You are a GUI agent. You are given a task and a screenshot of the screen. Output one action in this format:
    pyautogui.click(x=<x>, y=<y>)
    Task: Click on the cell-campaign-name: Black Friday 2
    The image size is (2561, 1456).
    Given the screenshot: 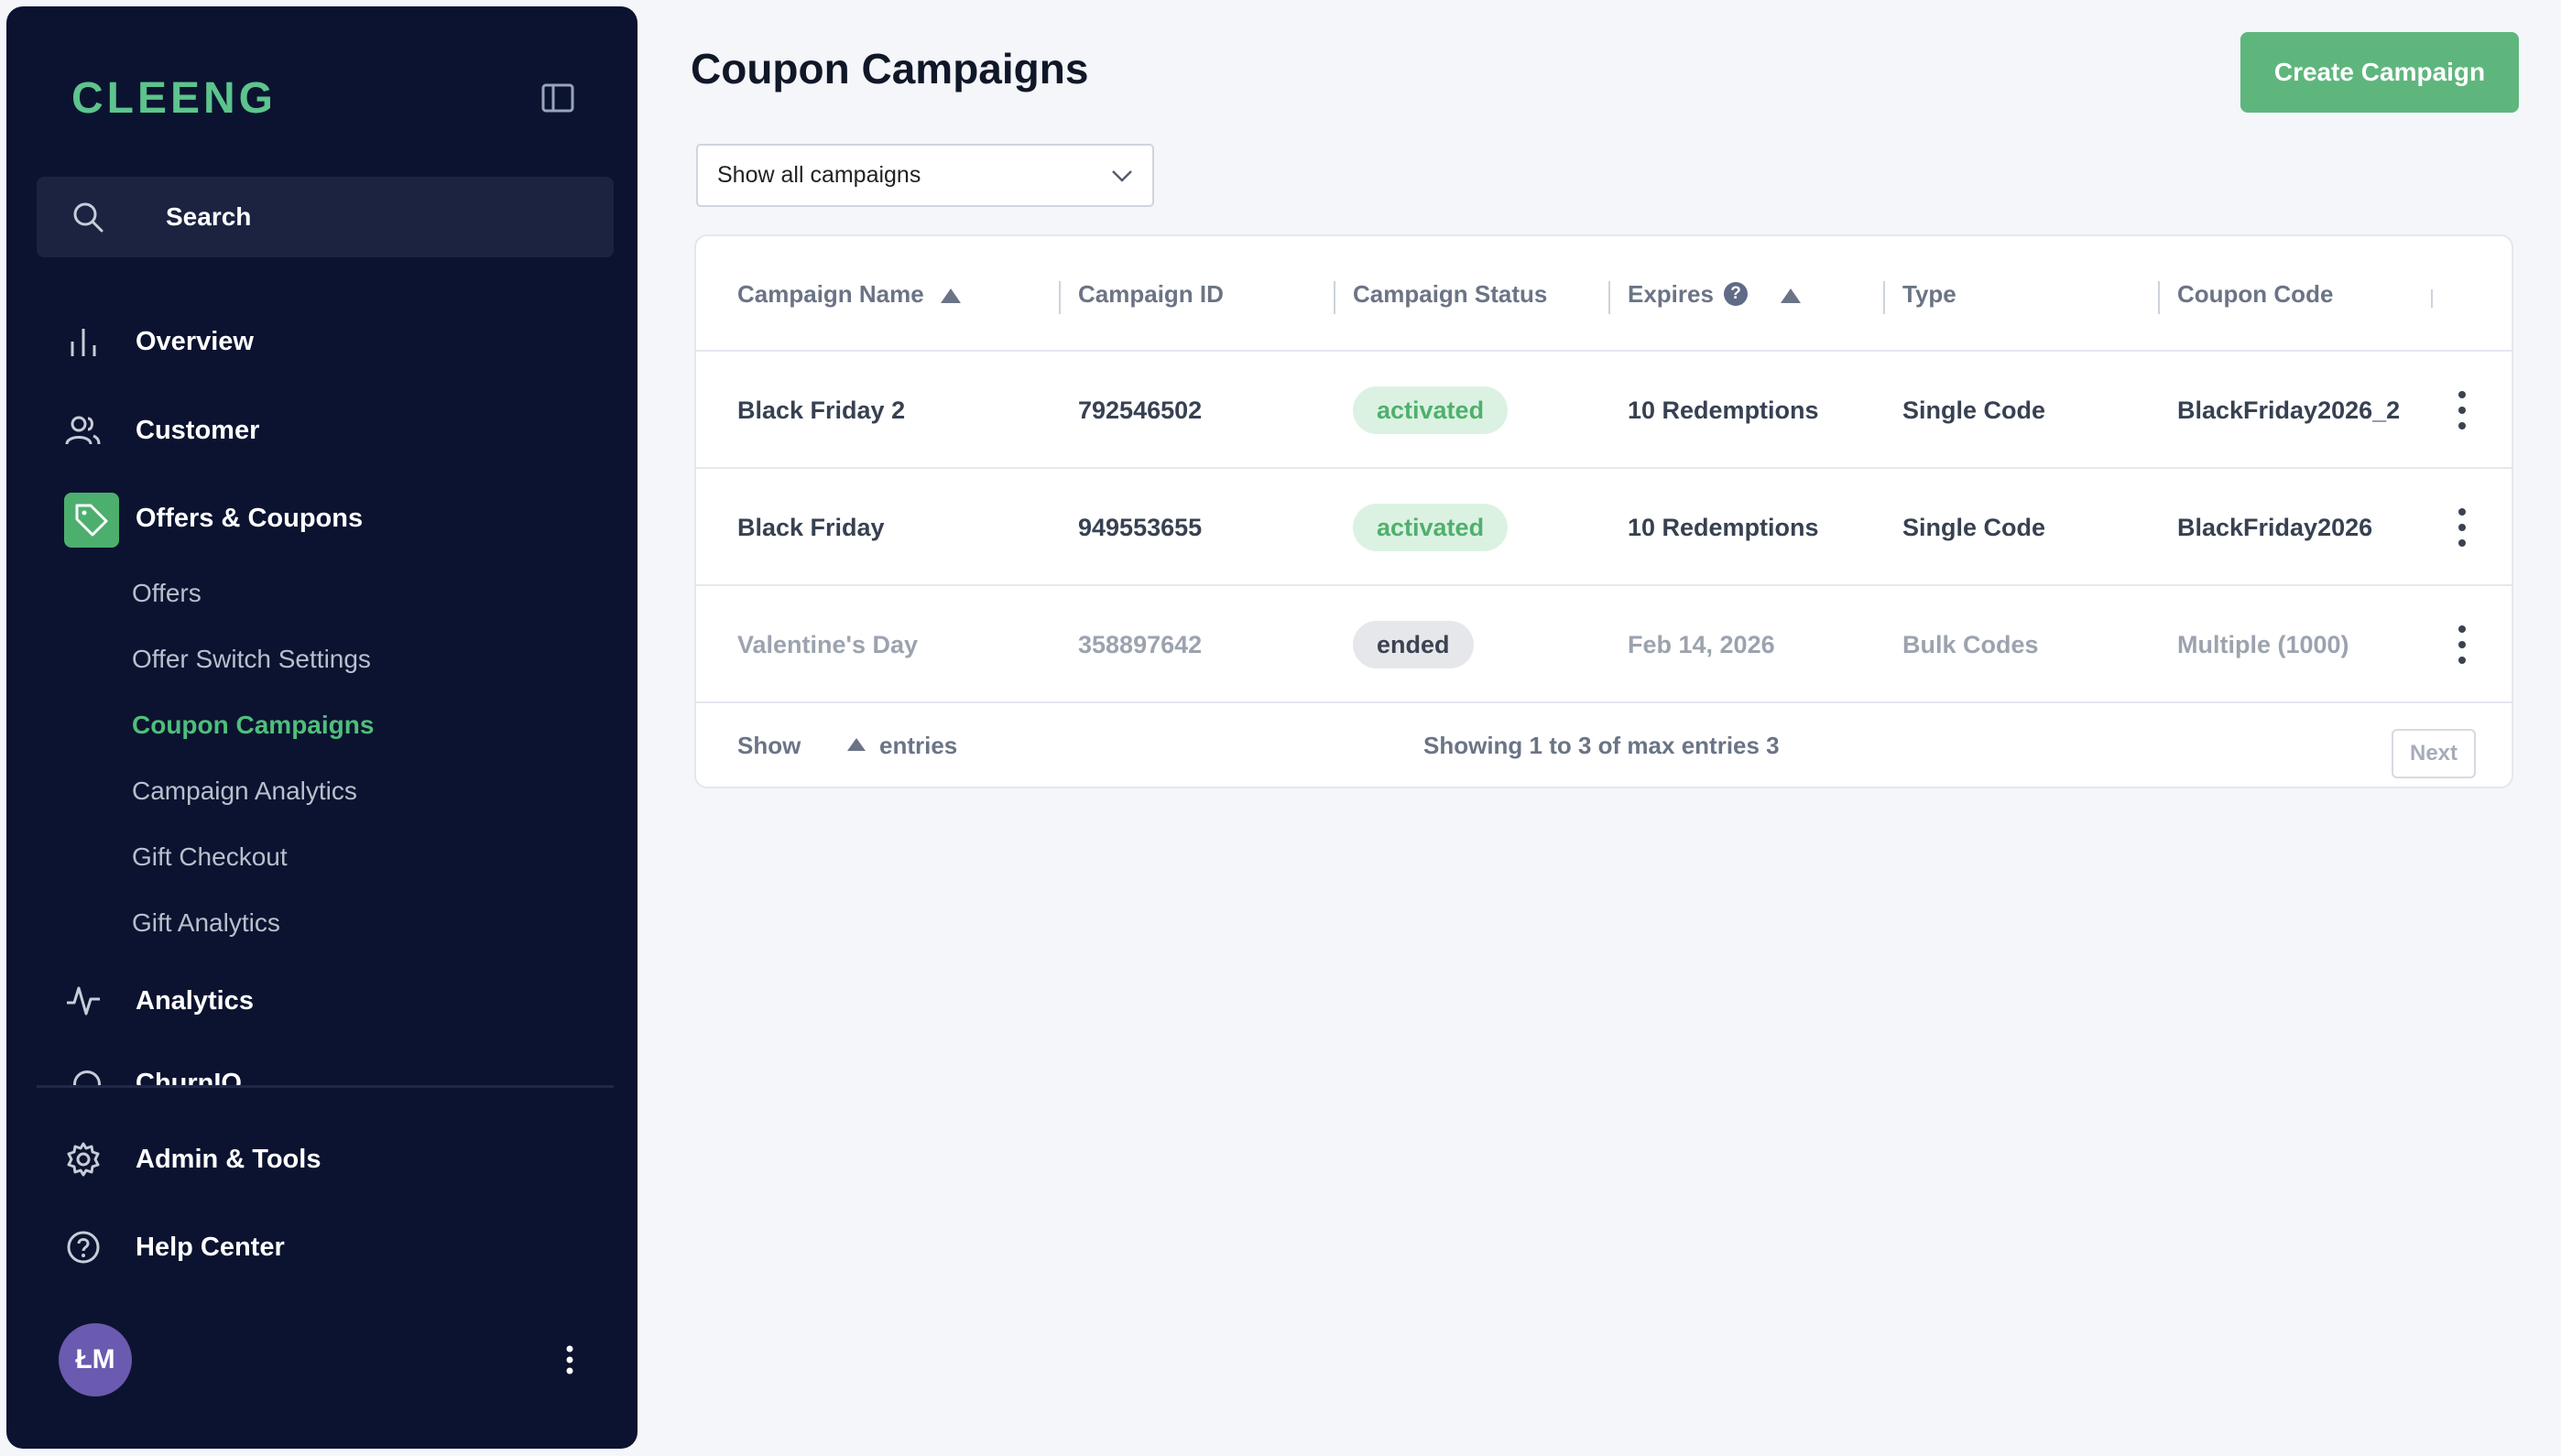 What is the action you would take?
    pyautogui.click(x=822, y=410)
    